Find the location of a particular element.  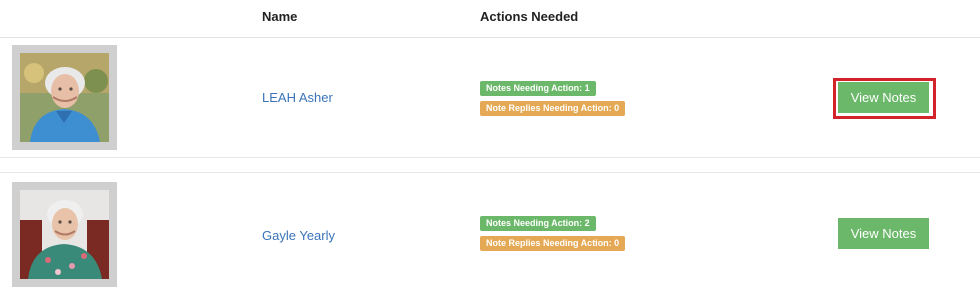

table-header: Name Actions Needed is located at coordinates (490, 19).